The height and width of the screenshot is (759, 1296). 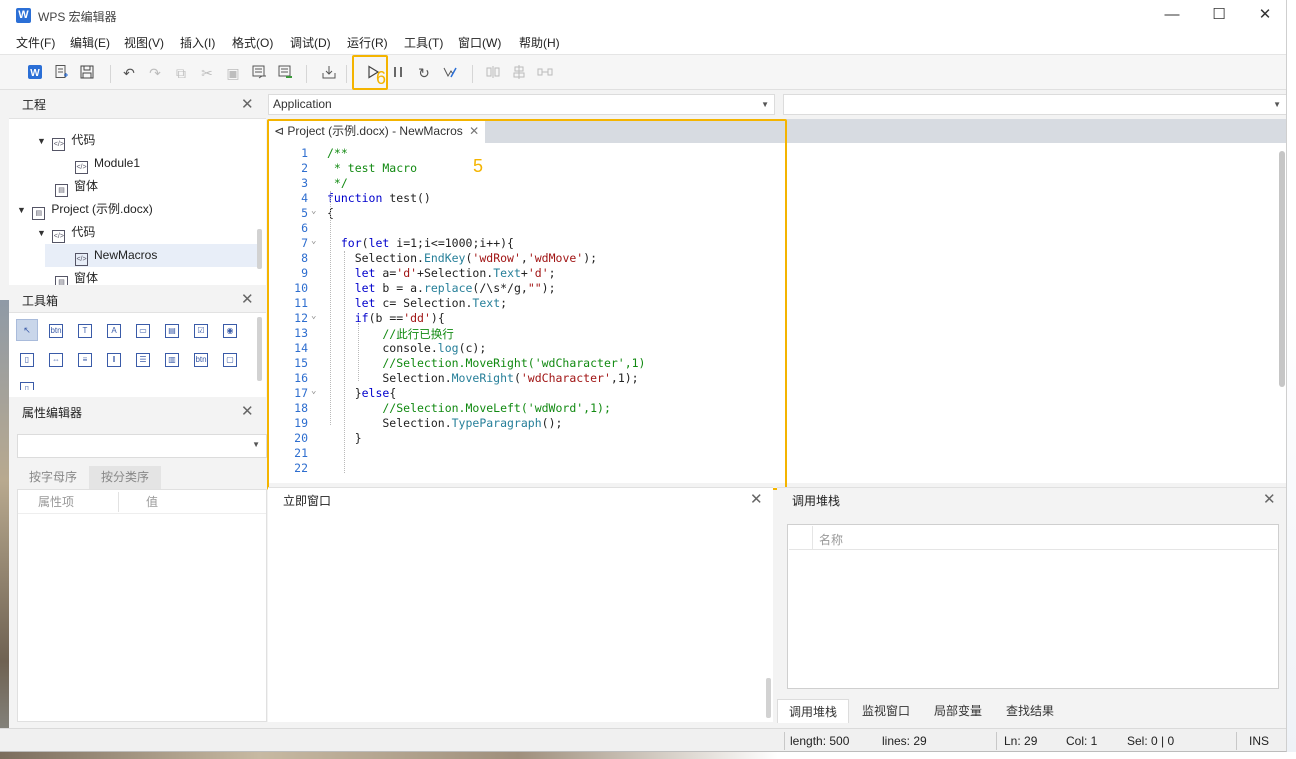 I want to click on image-icon: ▢, so click(x=230, y=359).